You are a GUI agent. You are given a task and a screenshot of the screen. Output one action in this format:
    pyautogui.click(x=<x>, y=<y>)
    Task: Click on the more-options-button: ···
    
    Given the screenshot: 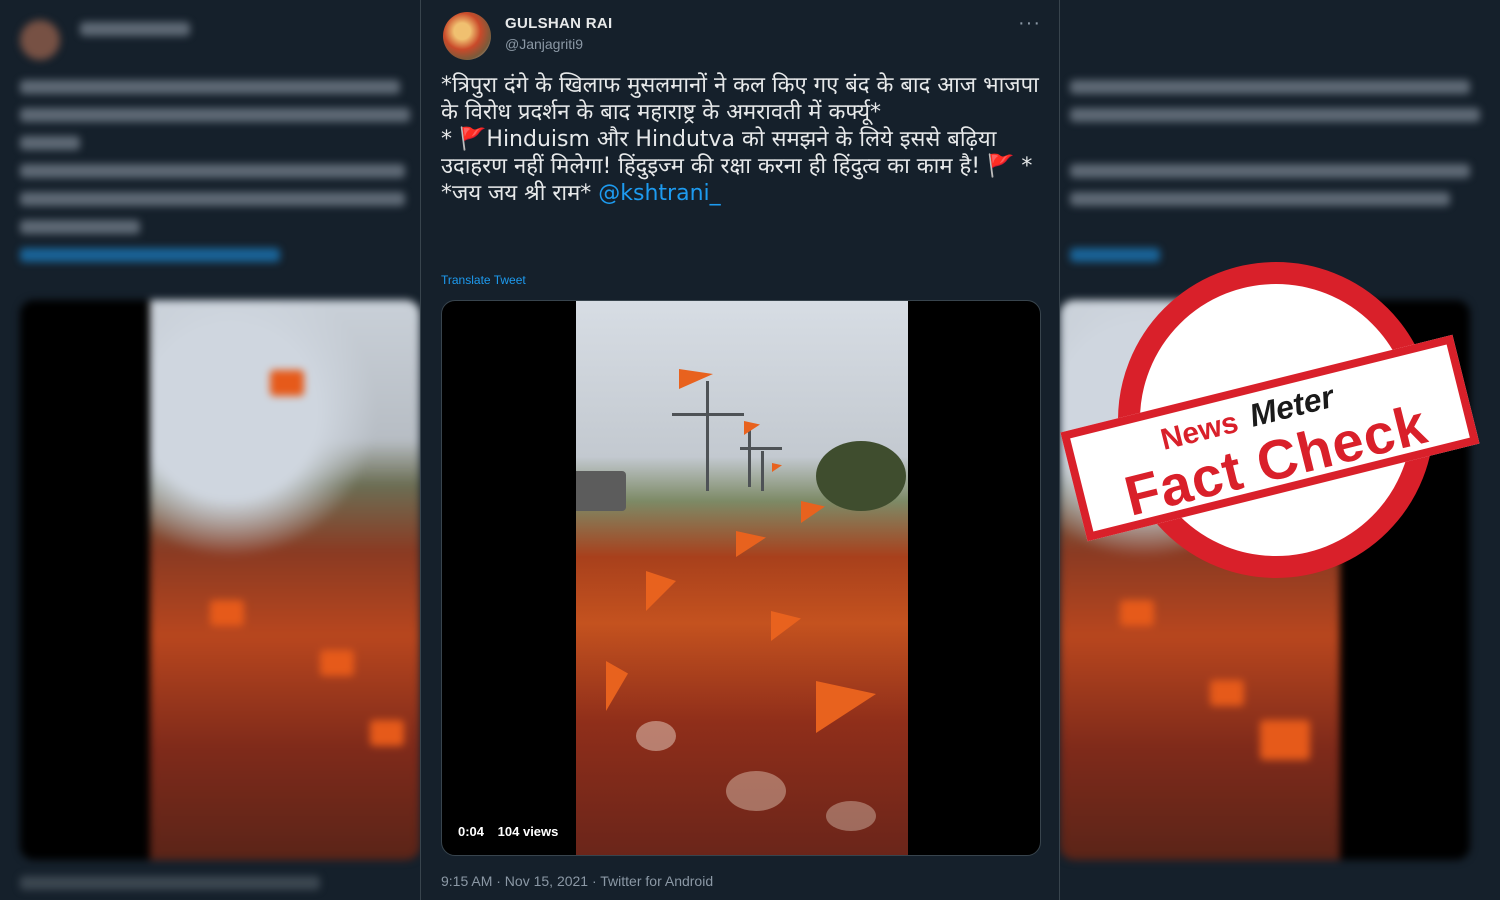 What is the action you would take?
    pyautogui.click(x=1029, y=23)
    